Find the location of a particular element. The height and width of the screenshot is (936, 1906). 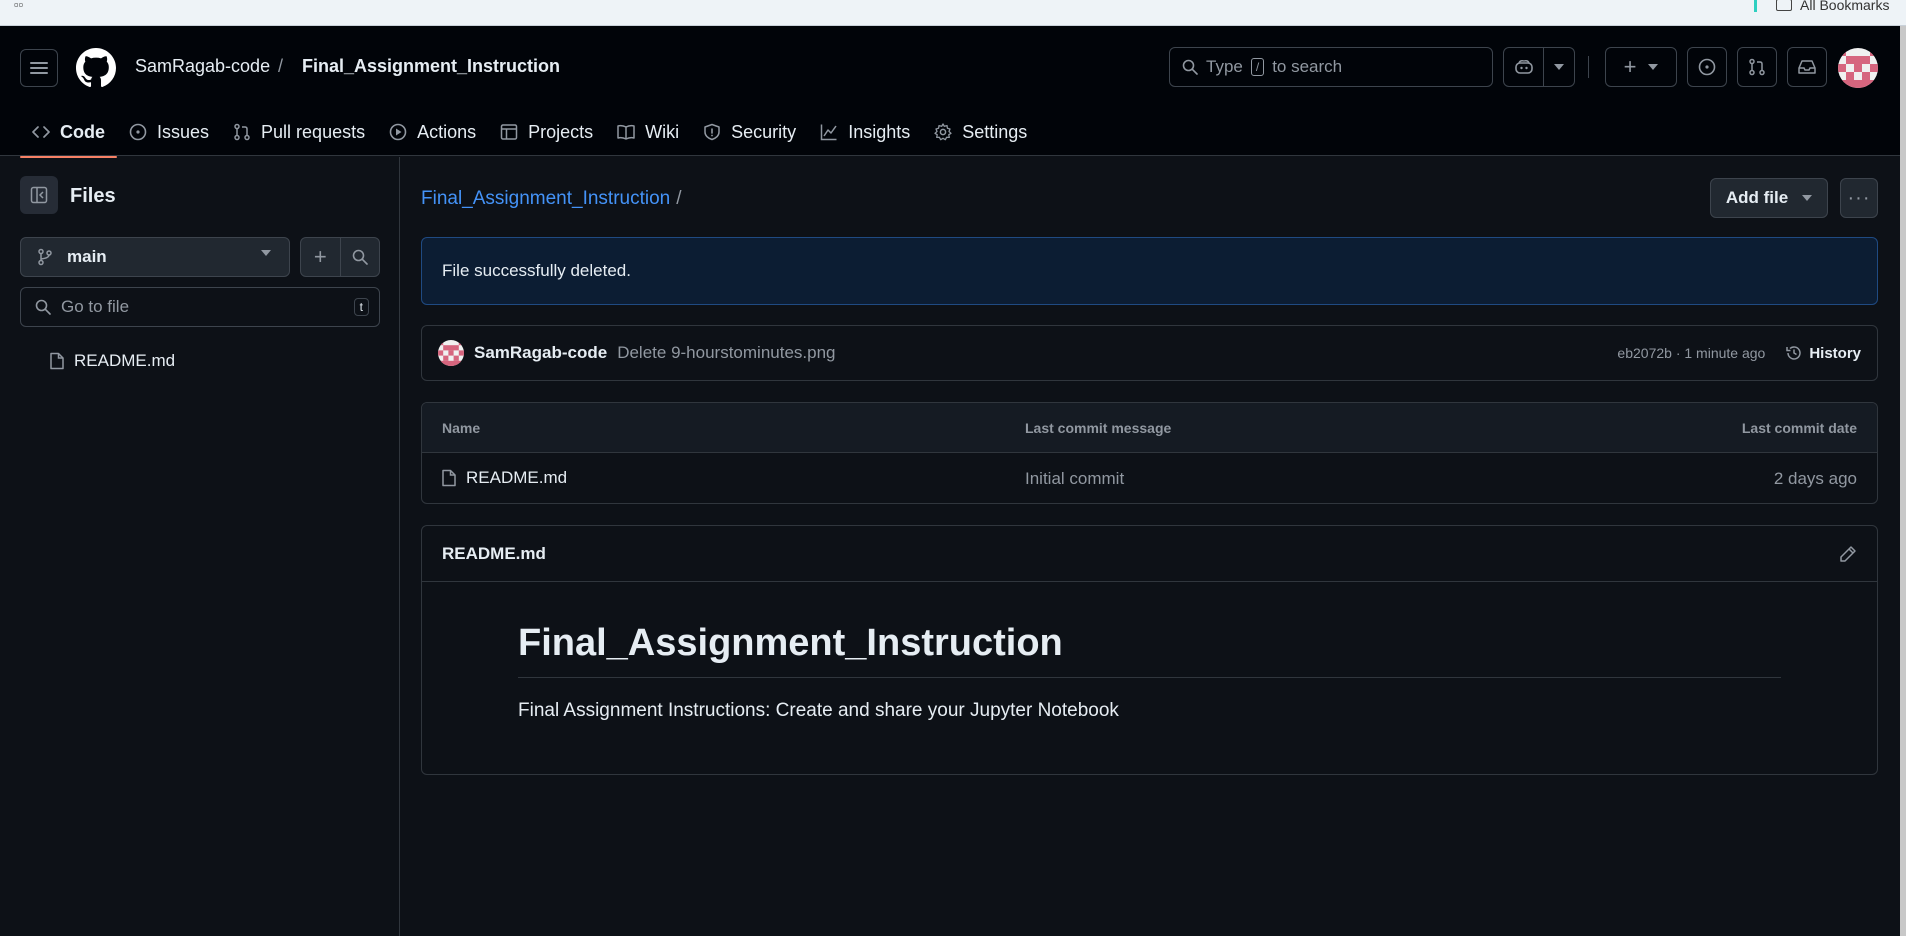

readme-heading: Final_Assignment_Instruction is located at coordinates (1149, 650).